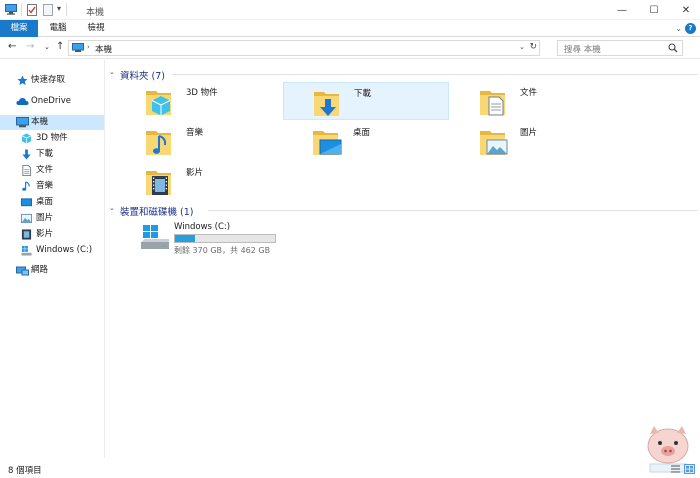 The height and width of the screenshot is (478, 700). What do you see at coordinates (30, 46) in the screenshot?
I see `forward-button: →` at bounding box center [30, 46].